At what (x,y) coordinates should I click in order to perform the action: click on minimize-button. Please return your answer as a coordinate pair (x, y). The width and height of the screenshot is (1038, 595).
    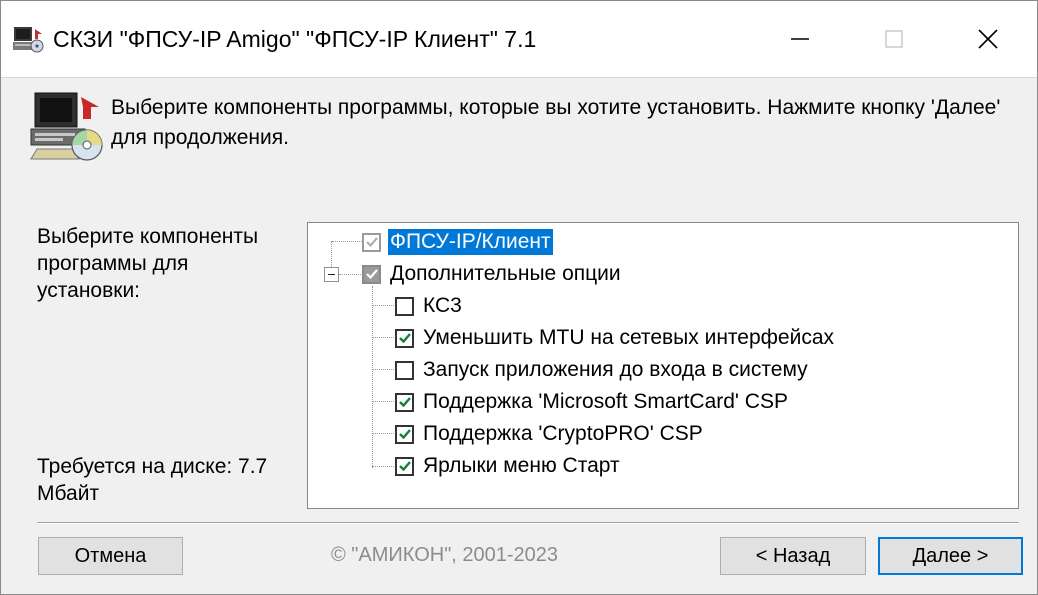
    Looking at the image, I should click on (800, 39).